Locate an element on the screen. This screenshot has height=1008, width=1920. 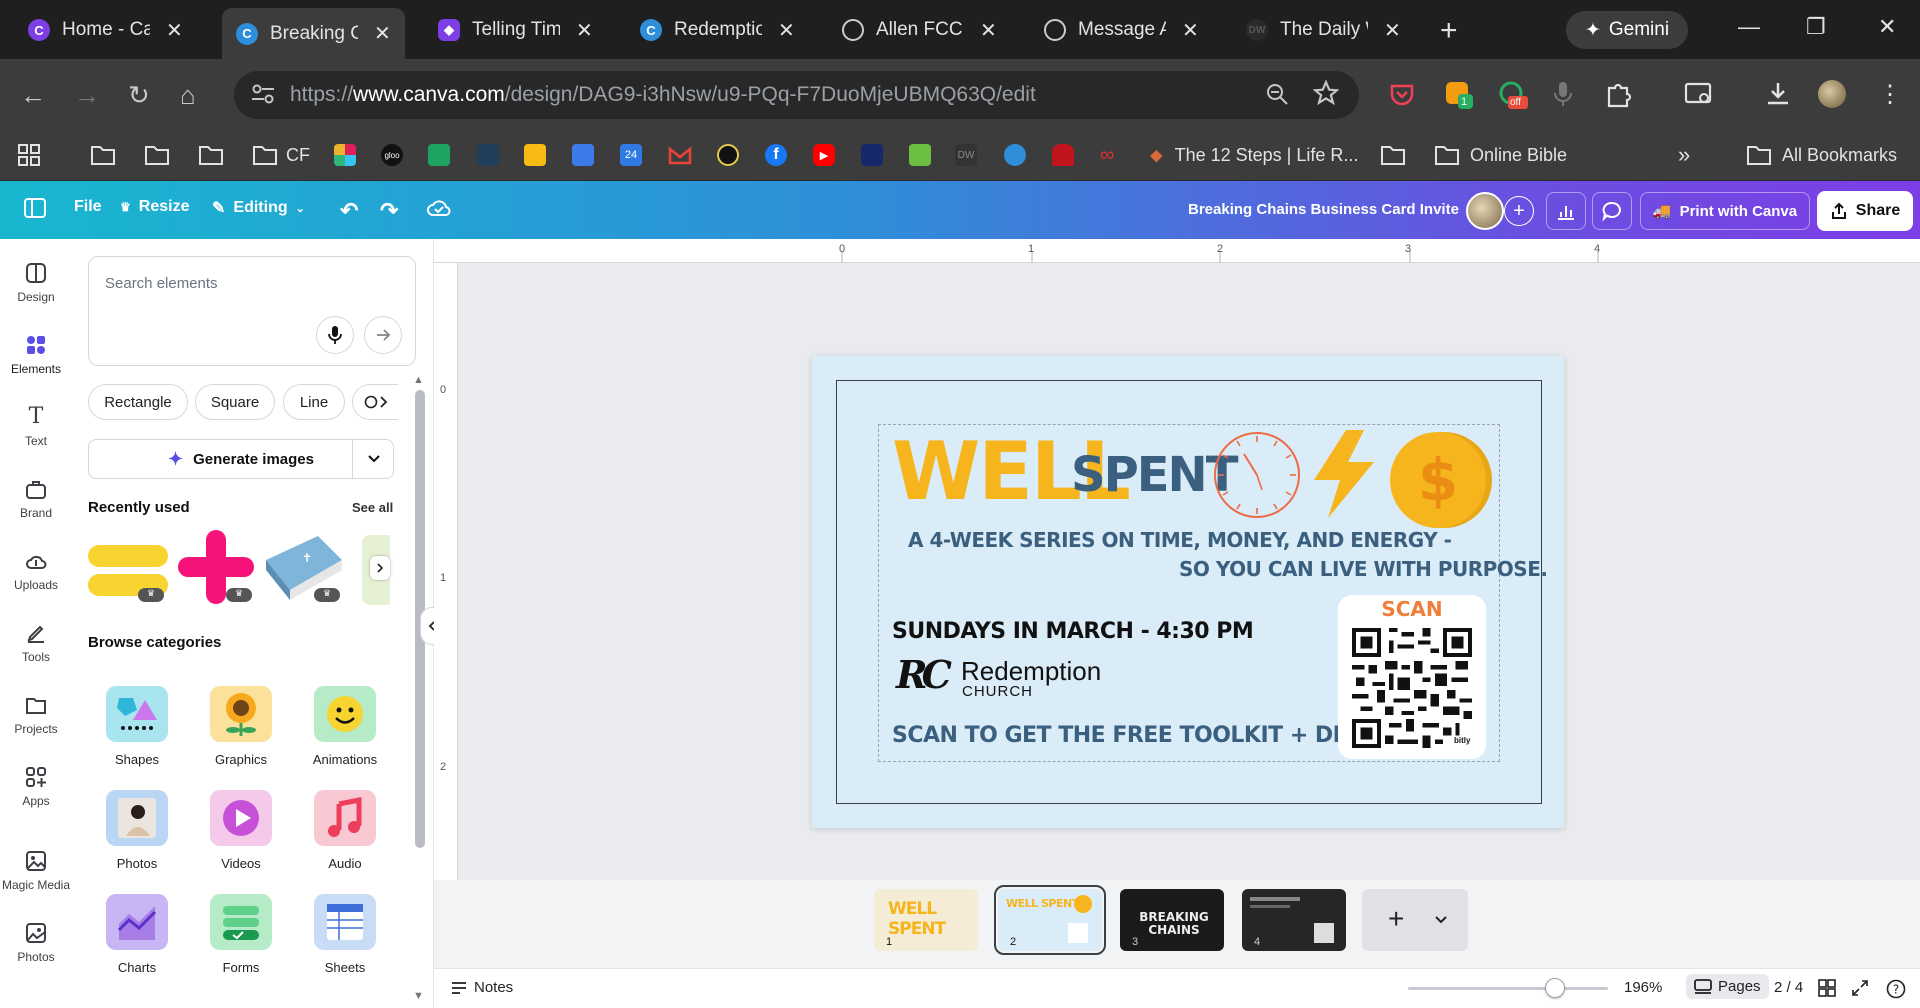
dw-bookmark-icon: DW is located at coordinates (966, 155).